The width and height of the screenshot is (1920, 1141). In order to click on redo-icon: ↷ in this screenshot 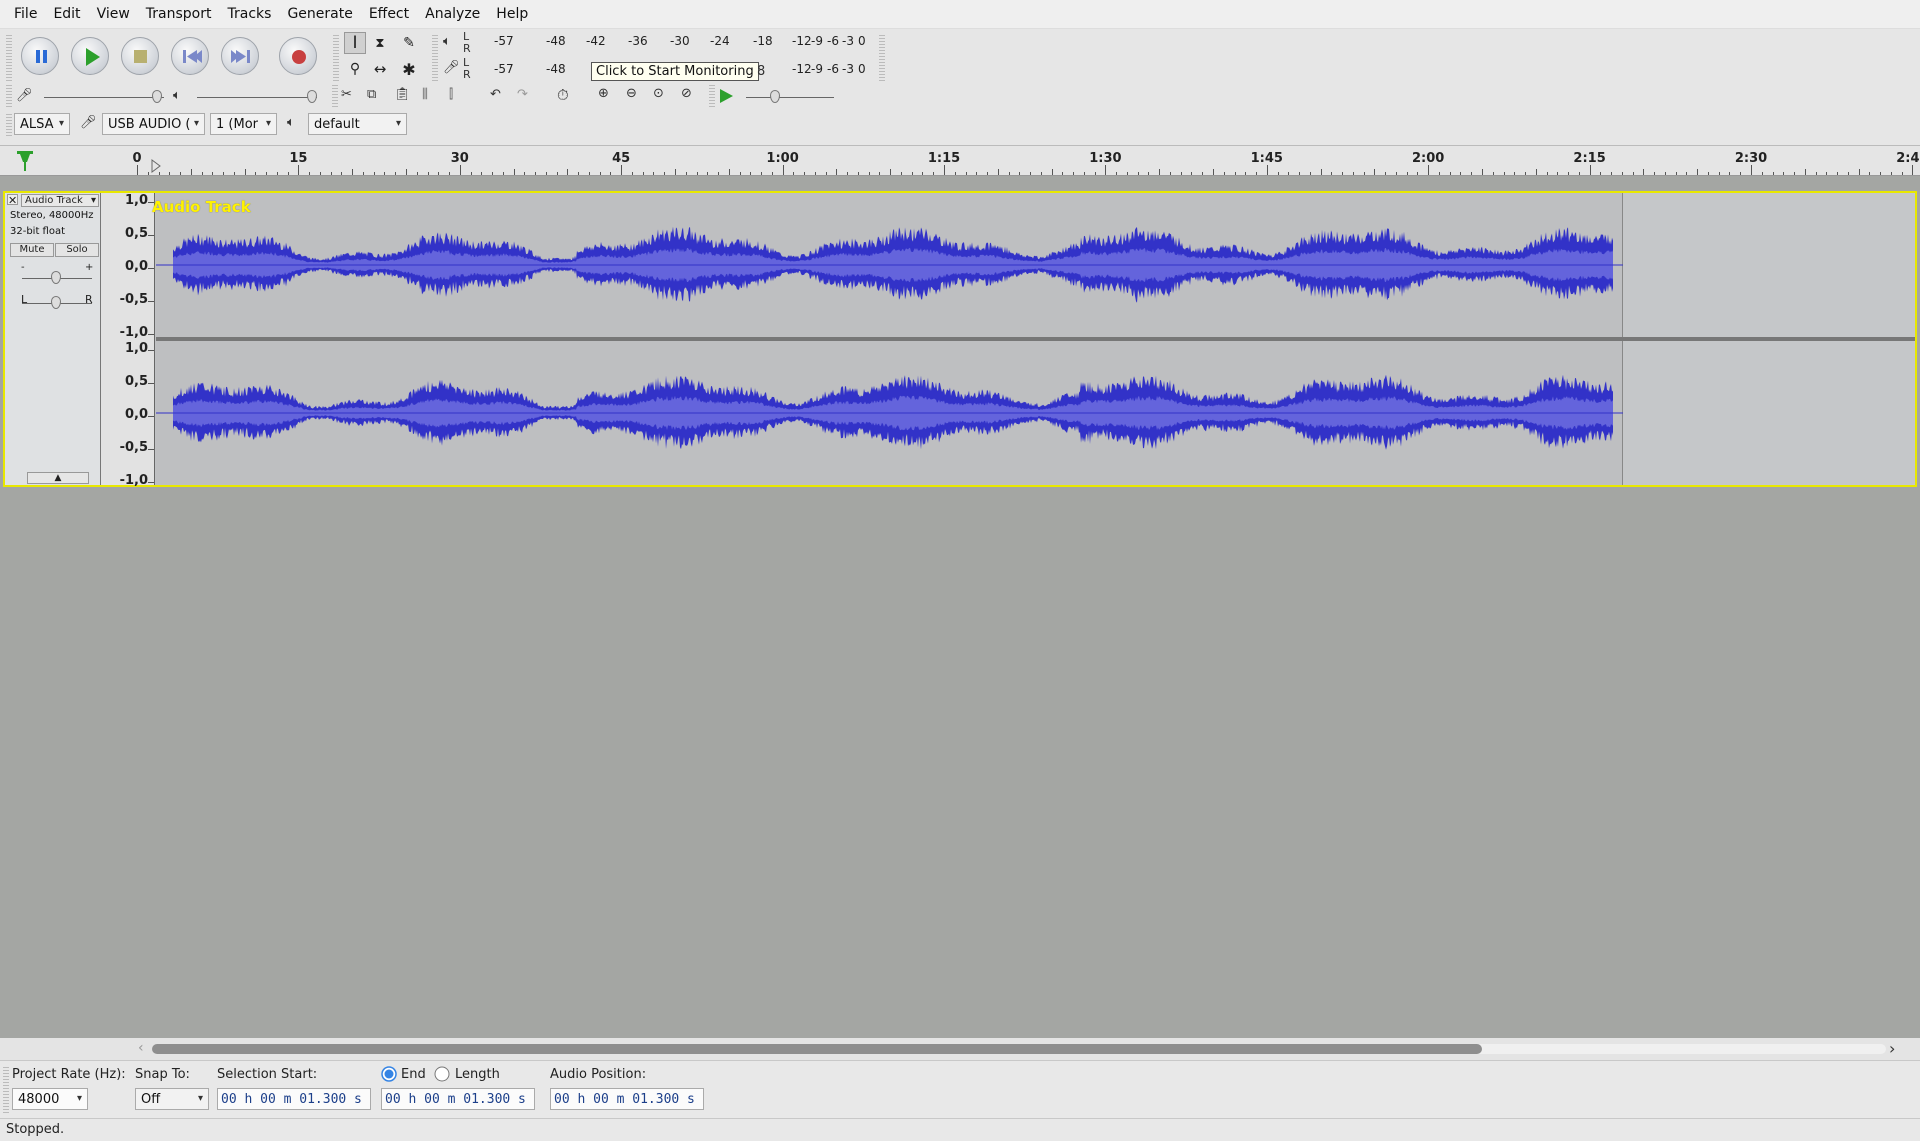, I will do `click(522, 94)`.